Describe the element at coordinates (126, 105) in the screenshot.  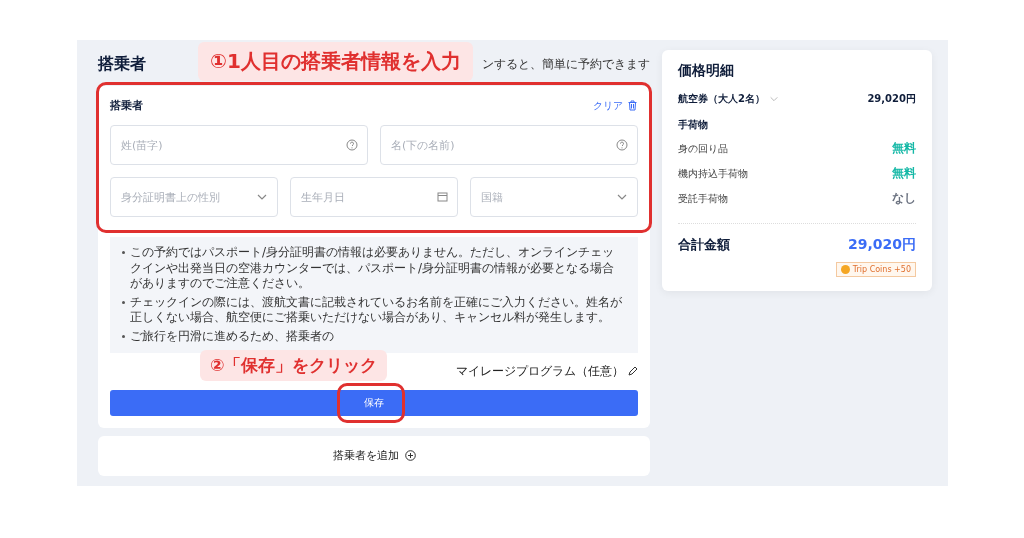
I see `card-title: 搭乗者` at that location.